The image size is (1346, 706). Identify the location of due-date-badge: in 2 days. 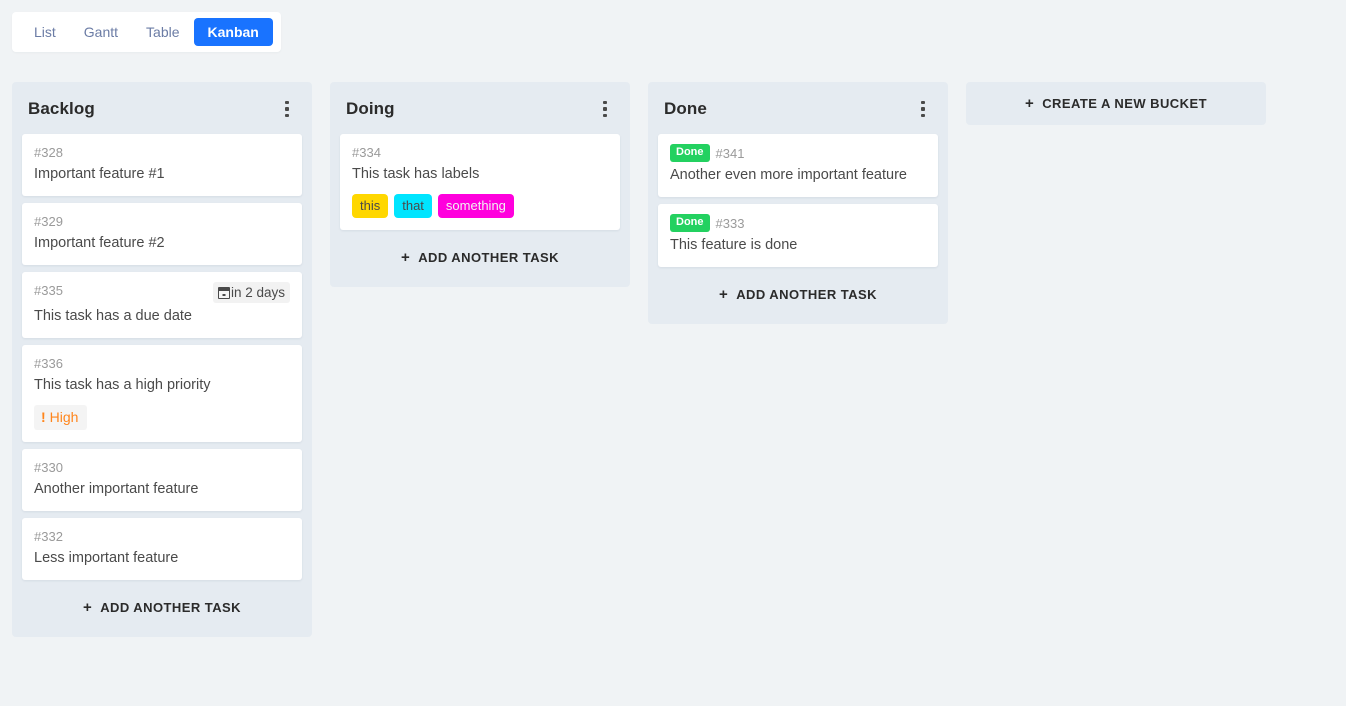
(251, 292).